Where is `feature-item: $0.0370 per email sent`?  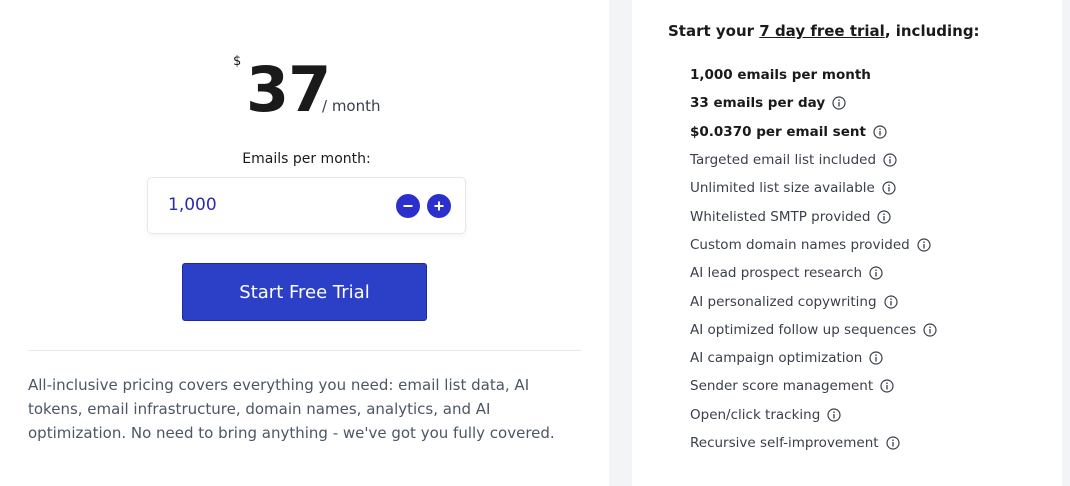 feature-item: $0.0370 per email sent is located at coordinates (813, 132).